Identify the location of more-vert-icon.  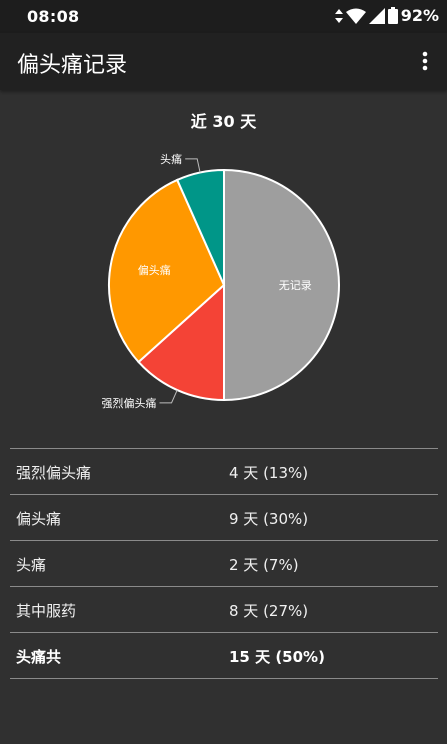
(425, 61).